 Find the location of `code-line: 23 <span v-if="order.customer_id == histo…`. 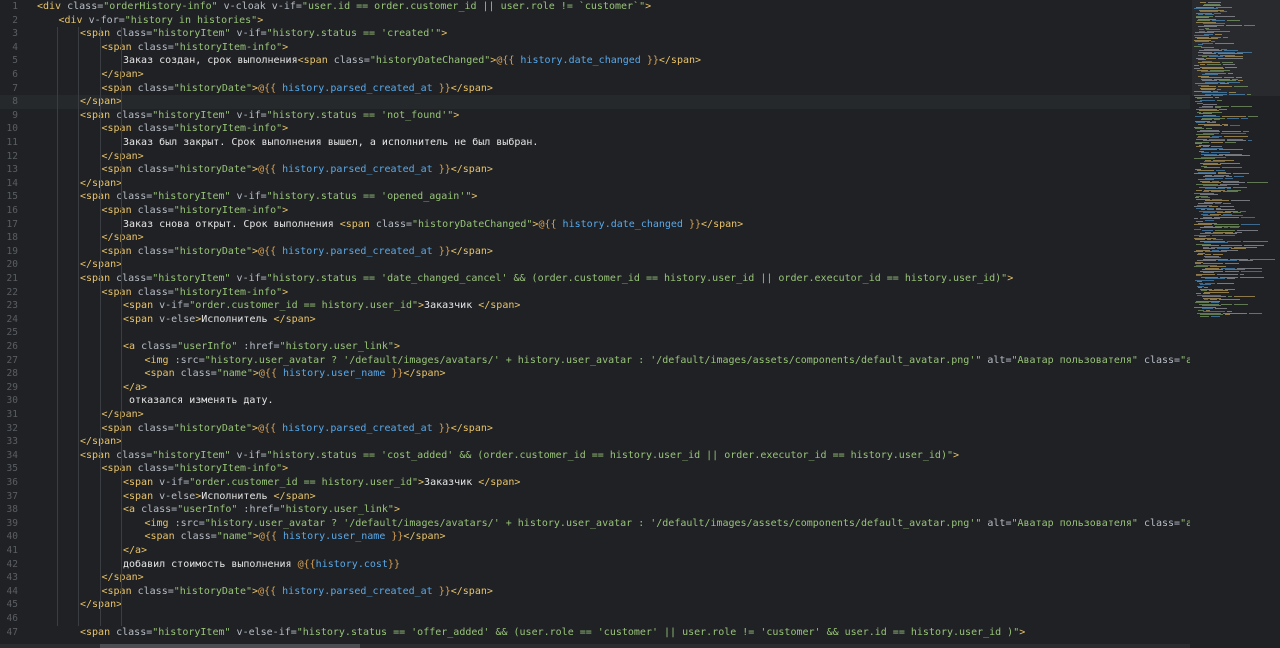

code-line: 23 <span v-if="order.customer_id == histo… is located at coordinates (595, 306).